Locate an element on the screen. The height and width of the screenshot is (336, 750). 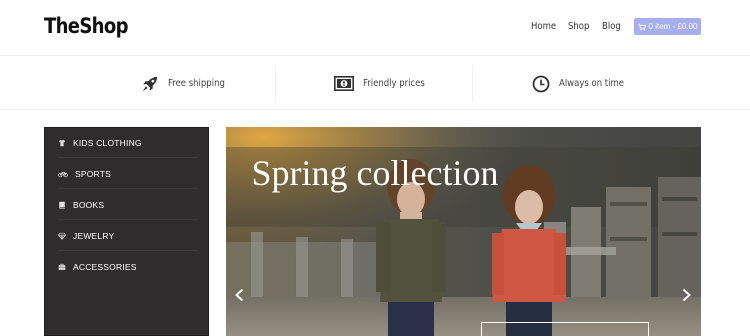
diamond-icon is located at coordinates (62, 236).